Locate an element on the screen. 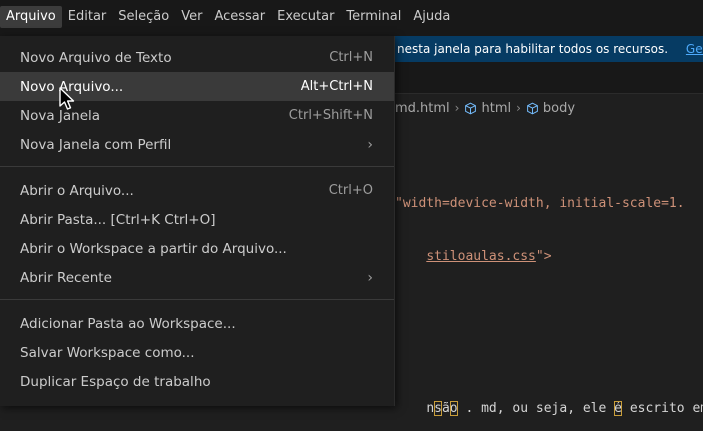  menu-arquivo: Arquivo is located at coordinates (31, 17).